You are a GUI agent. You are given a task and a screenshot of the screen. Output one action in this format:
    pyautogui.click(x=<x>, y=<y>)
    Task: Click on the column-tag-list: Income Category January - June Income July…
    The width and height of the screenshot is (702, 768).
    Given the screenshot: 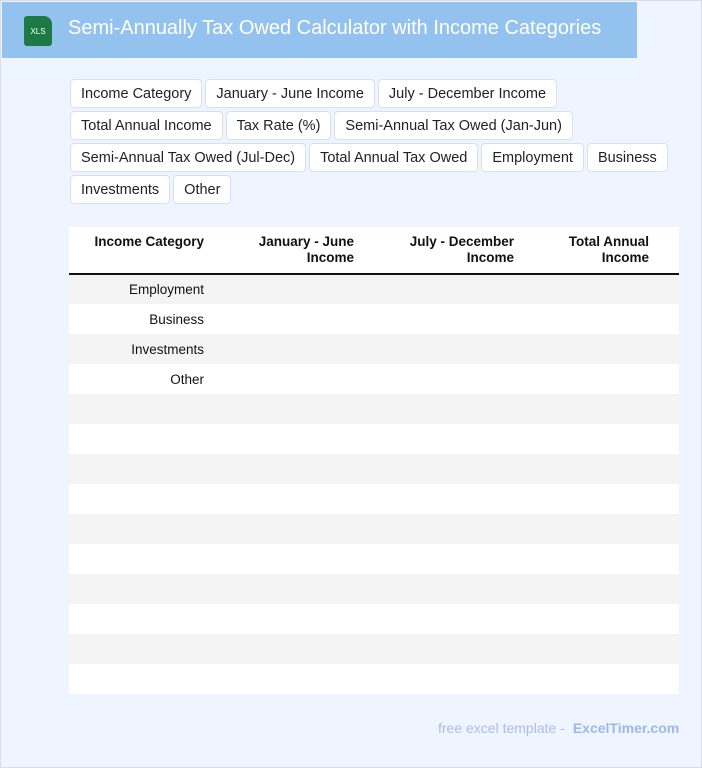 What is the action you would take?
    pyautogui.click(x=377, y=141)
    